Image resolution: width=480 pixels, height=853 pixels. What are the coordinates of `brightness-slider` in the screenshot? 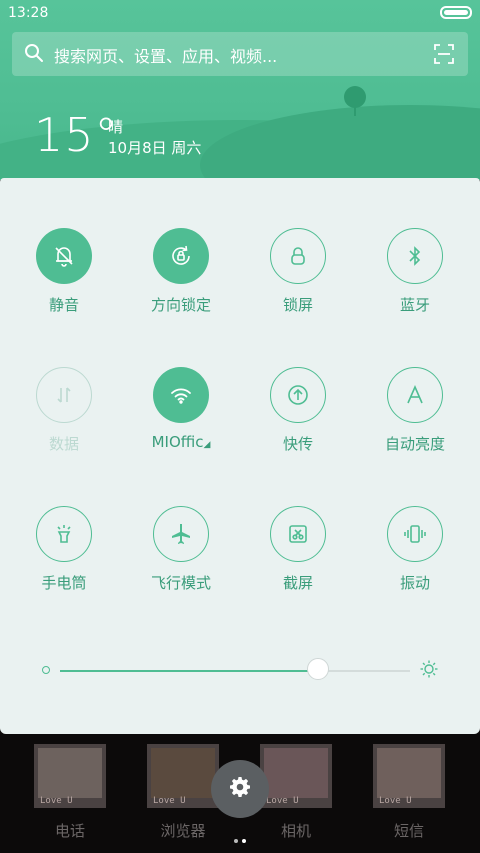 It's located at (235, 671).